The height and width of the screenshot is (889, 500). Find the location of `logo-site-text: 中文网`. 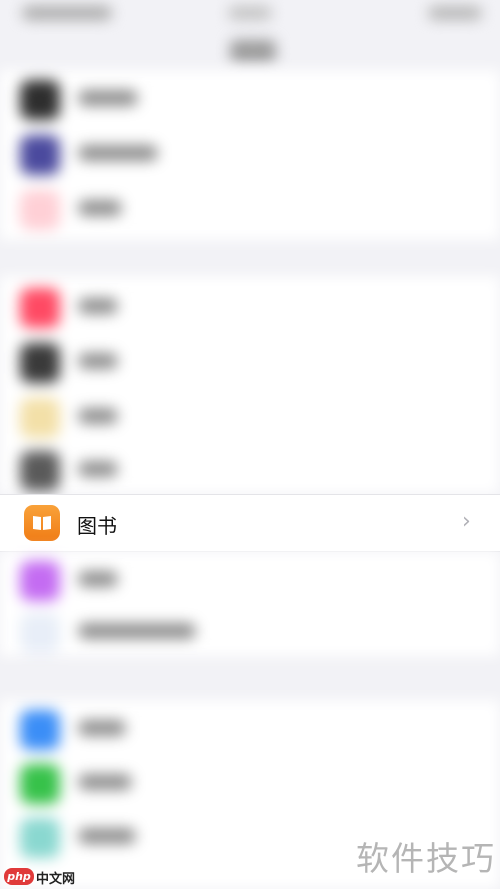

logo-site-text: 中文网 is located at coordinates (56, 879).